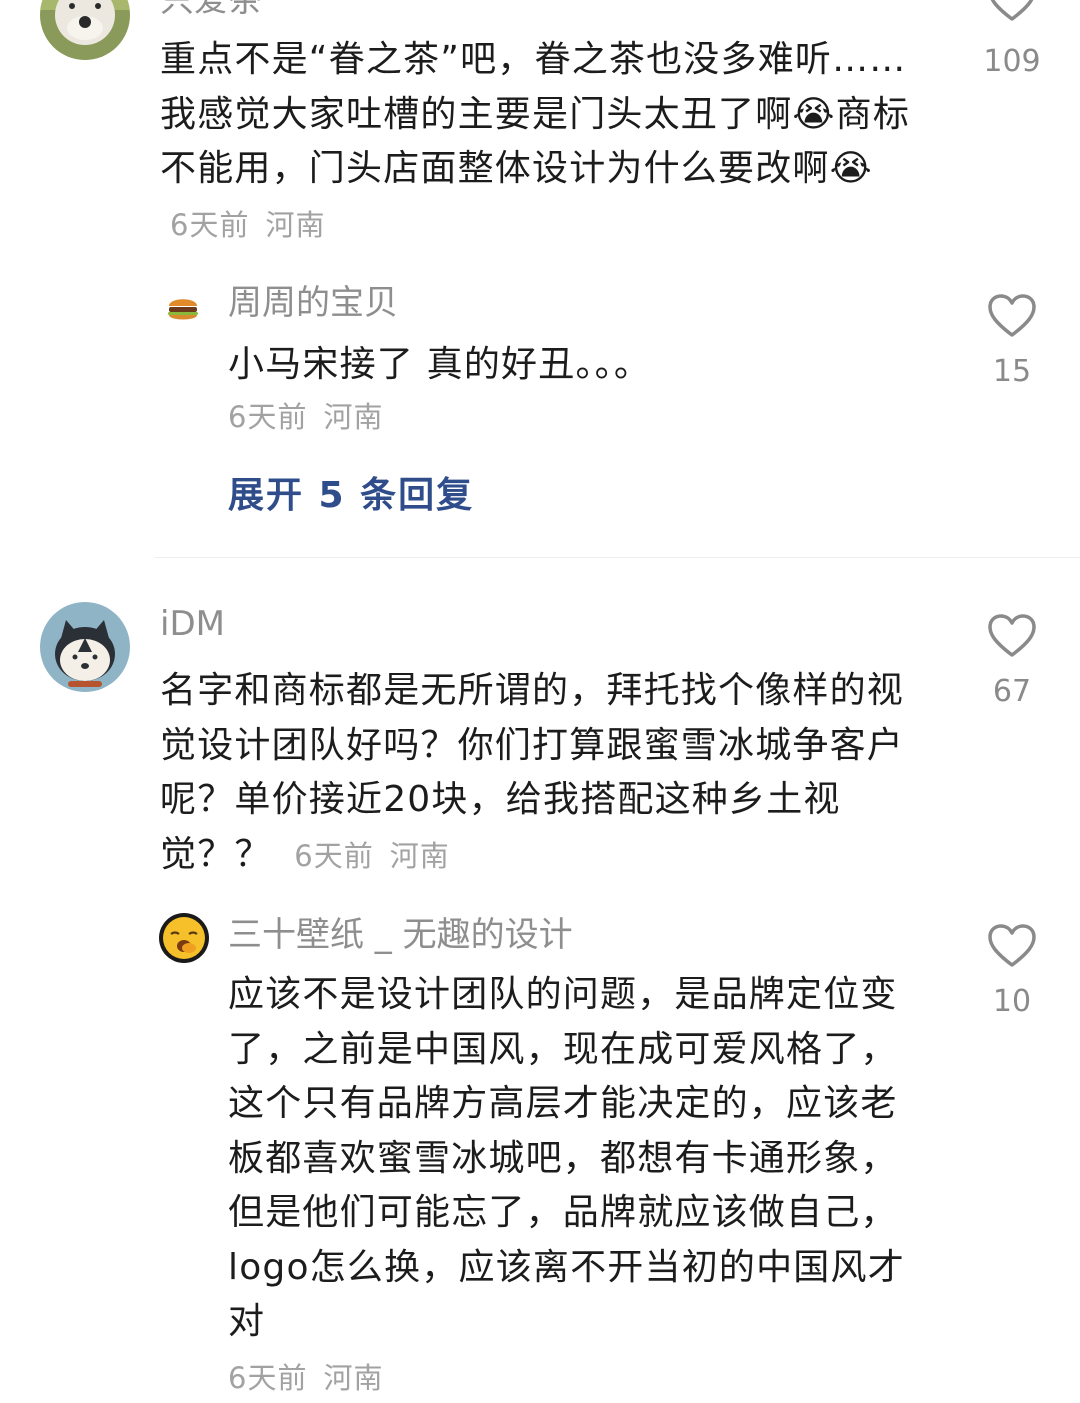 This screenshot has width=1080, height=1403. I want to click on avatar-husky, so click(85, 647).